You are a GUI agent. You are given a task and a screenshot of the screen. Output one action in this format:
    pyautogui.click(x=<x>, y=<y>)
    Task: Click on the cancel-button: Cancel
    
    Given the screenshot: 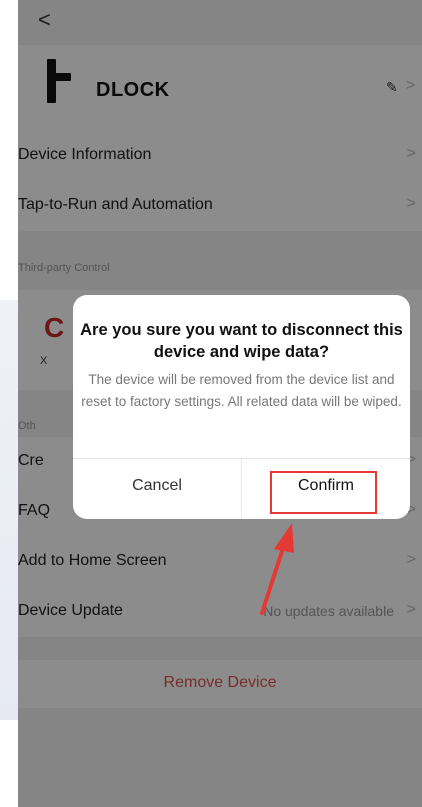 What is the action you would take?
    pyautogui.click(x=157, y=488)
    